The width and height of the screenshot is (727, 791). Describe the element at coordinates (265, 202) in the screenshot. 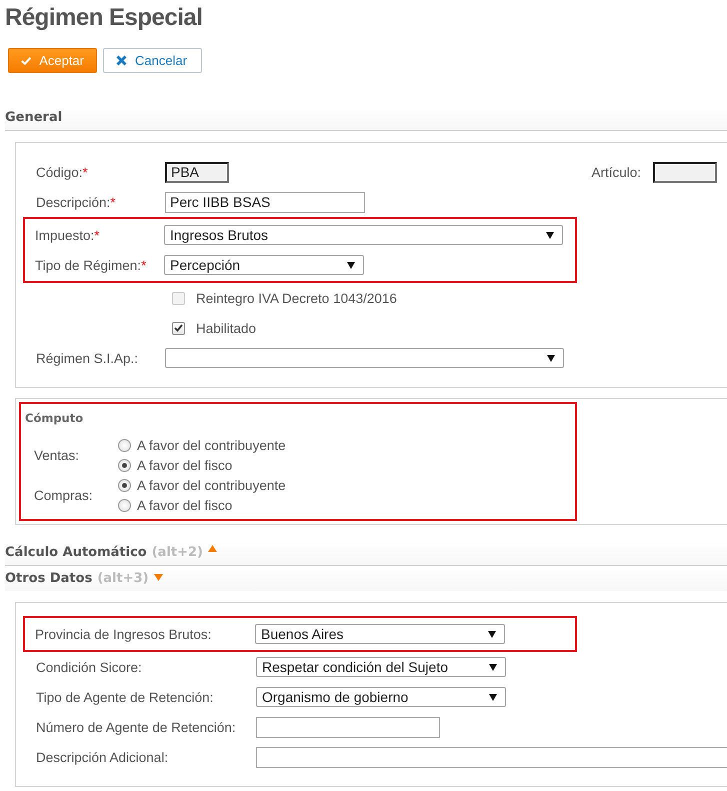

I see `text-field: Perc IIBB BSAS` at that location.